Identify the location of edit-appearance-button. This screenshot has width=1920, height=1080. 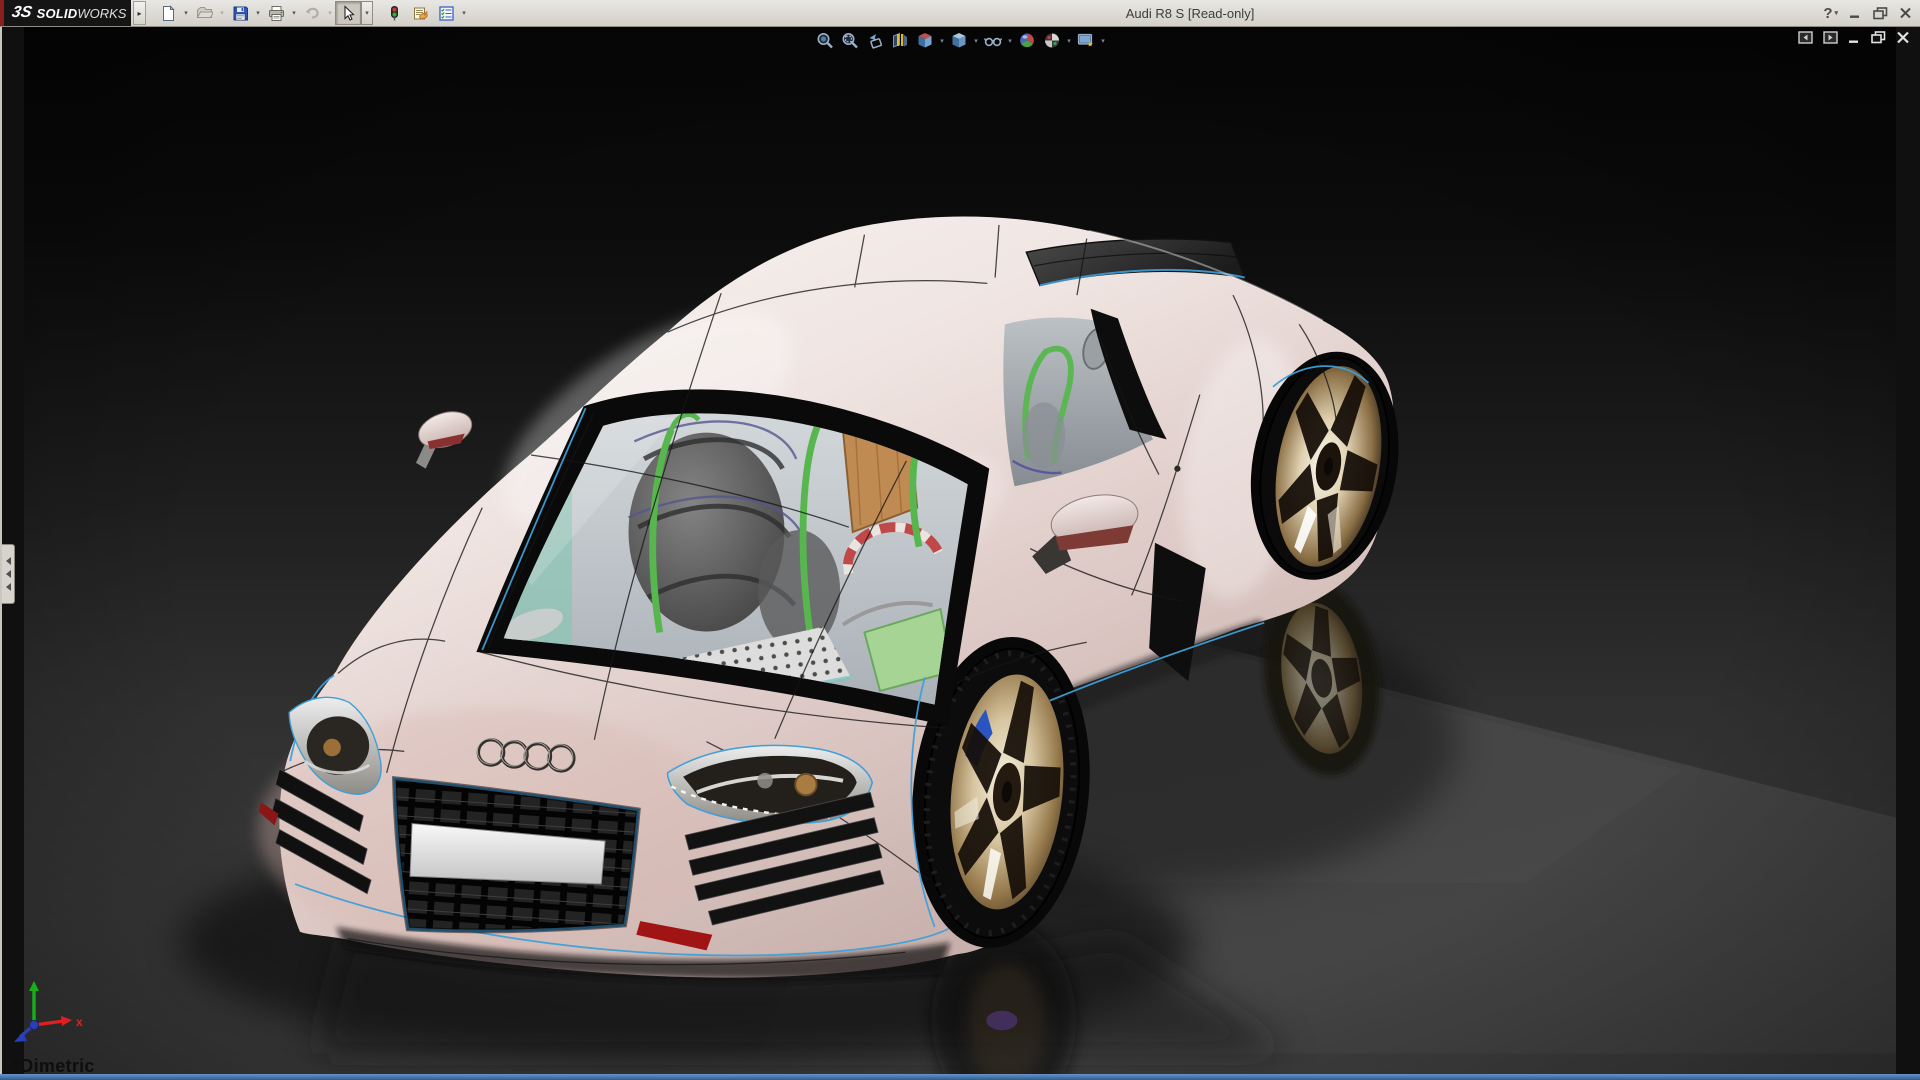
(1027, 40).